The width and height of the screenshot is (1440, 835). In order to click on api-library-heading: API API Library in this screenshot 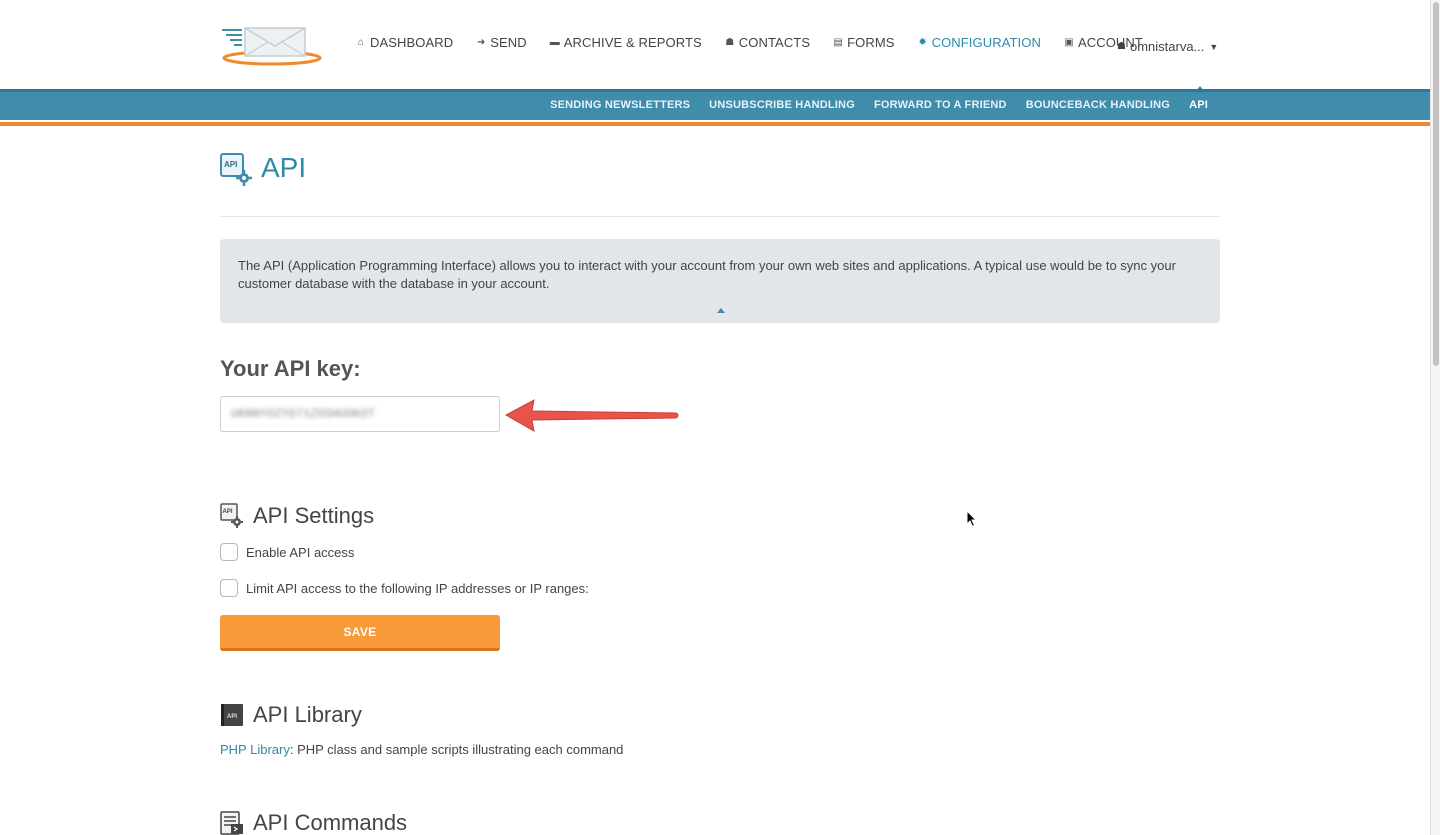, I will do `click(291, 715)`.